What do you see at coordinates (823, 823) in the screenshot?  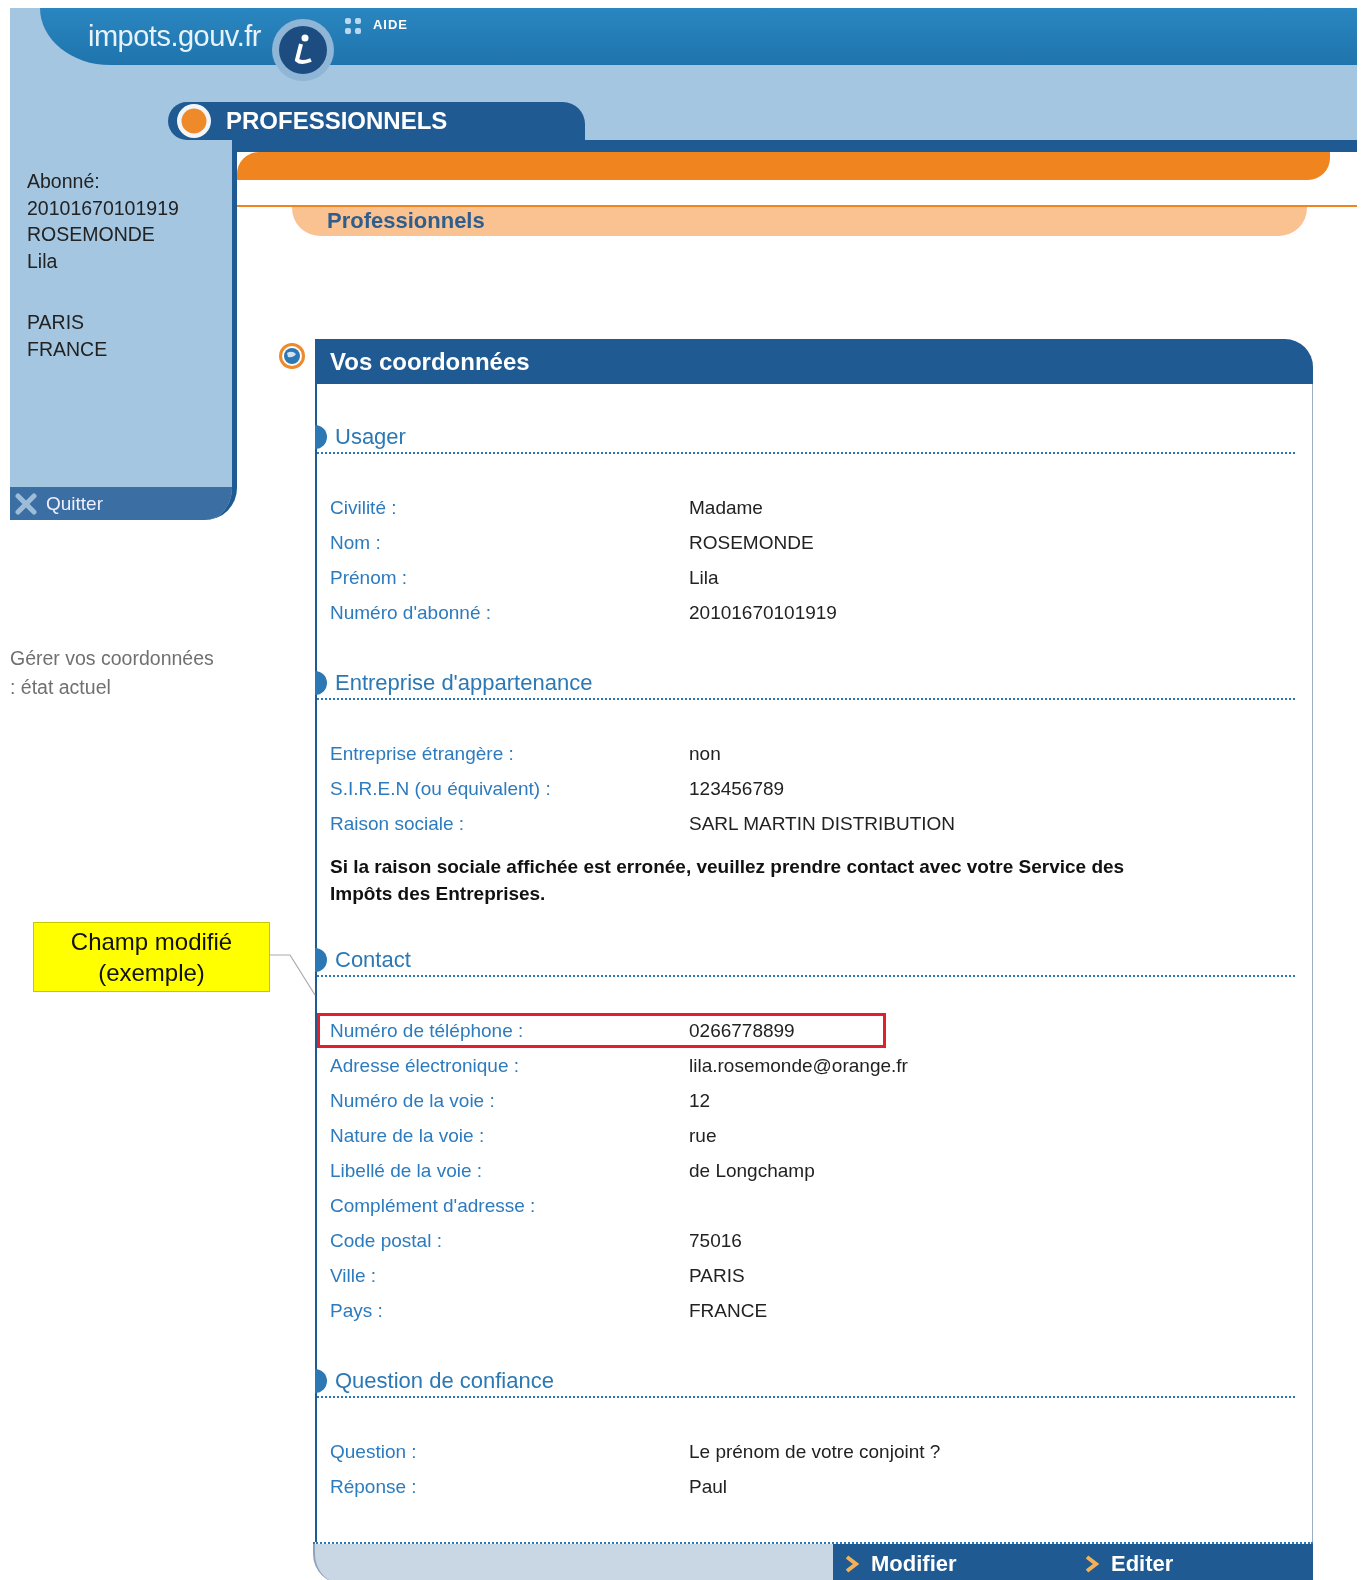 I see `field-value: SARL MARTIN DISTRIBUTION` at bounding box center [823, 823].